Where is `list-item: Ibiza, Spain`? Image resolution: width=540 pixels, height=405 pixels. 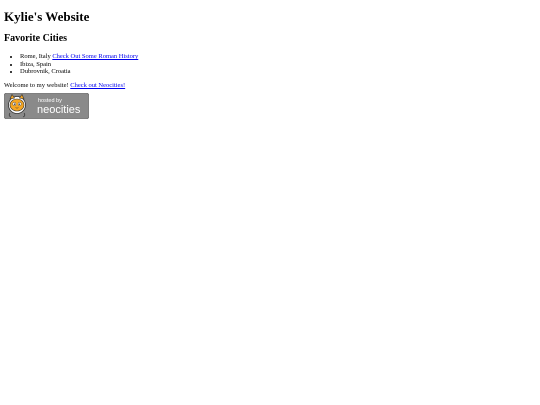 list-item: Ibiza, Spain is located at coordinates (278, 65).